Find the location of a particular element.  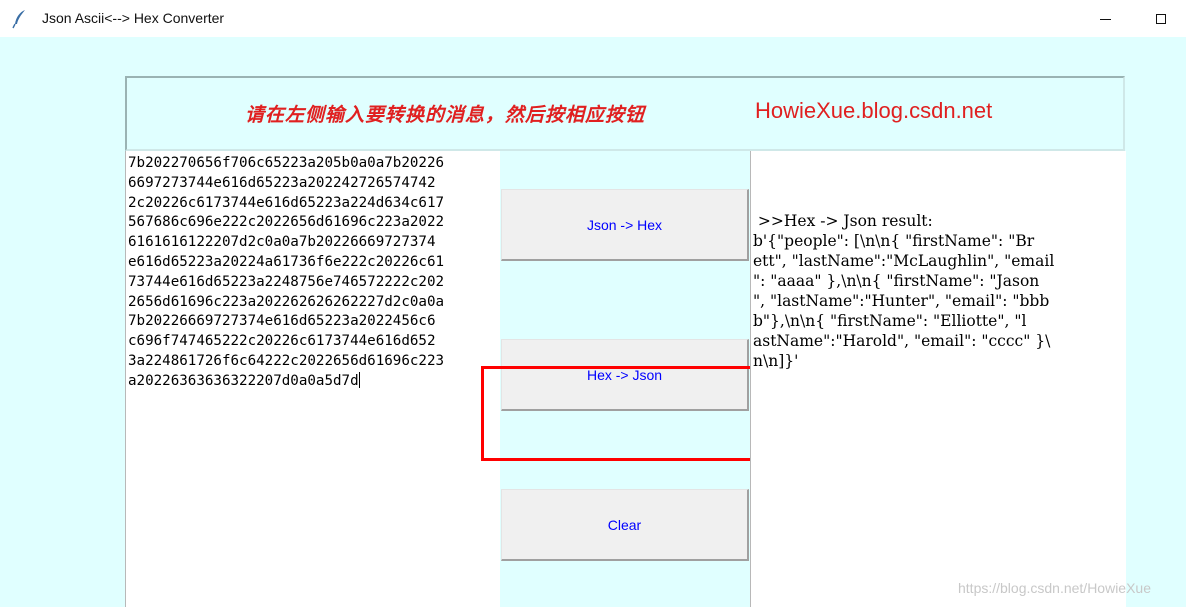

clear-button: Clear is located at coordinates (625, 525).